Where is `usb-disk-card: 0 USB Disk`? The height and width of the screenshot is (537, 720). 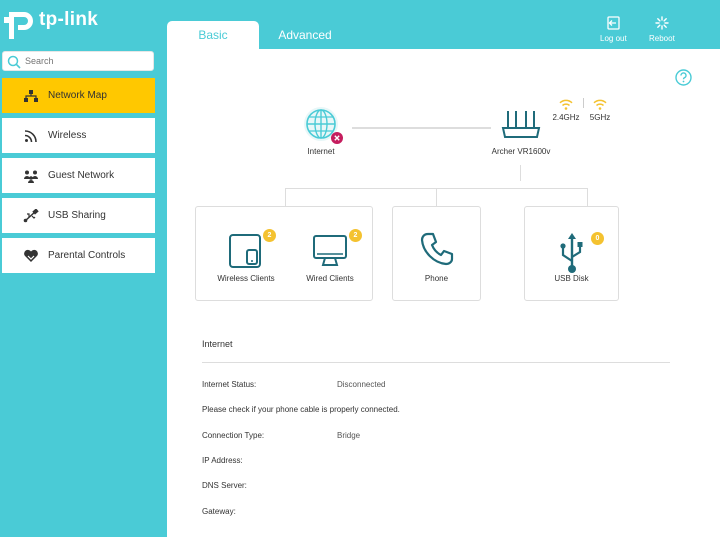
usb-disk-card: 0 USB Disk is located at coordinates (571, 253).